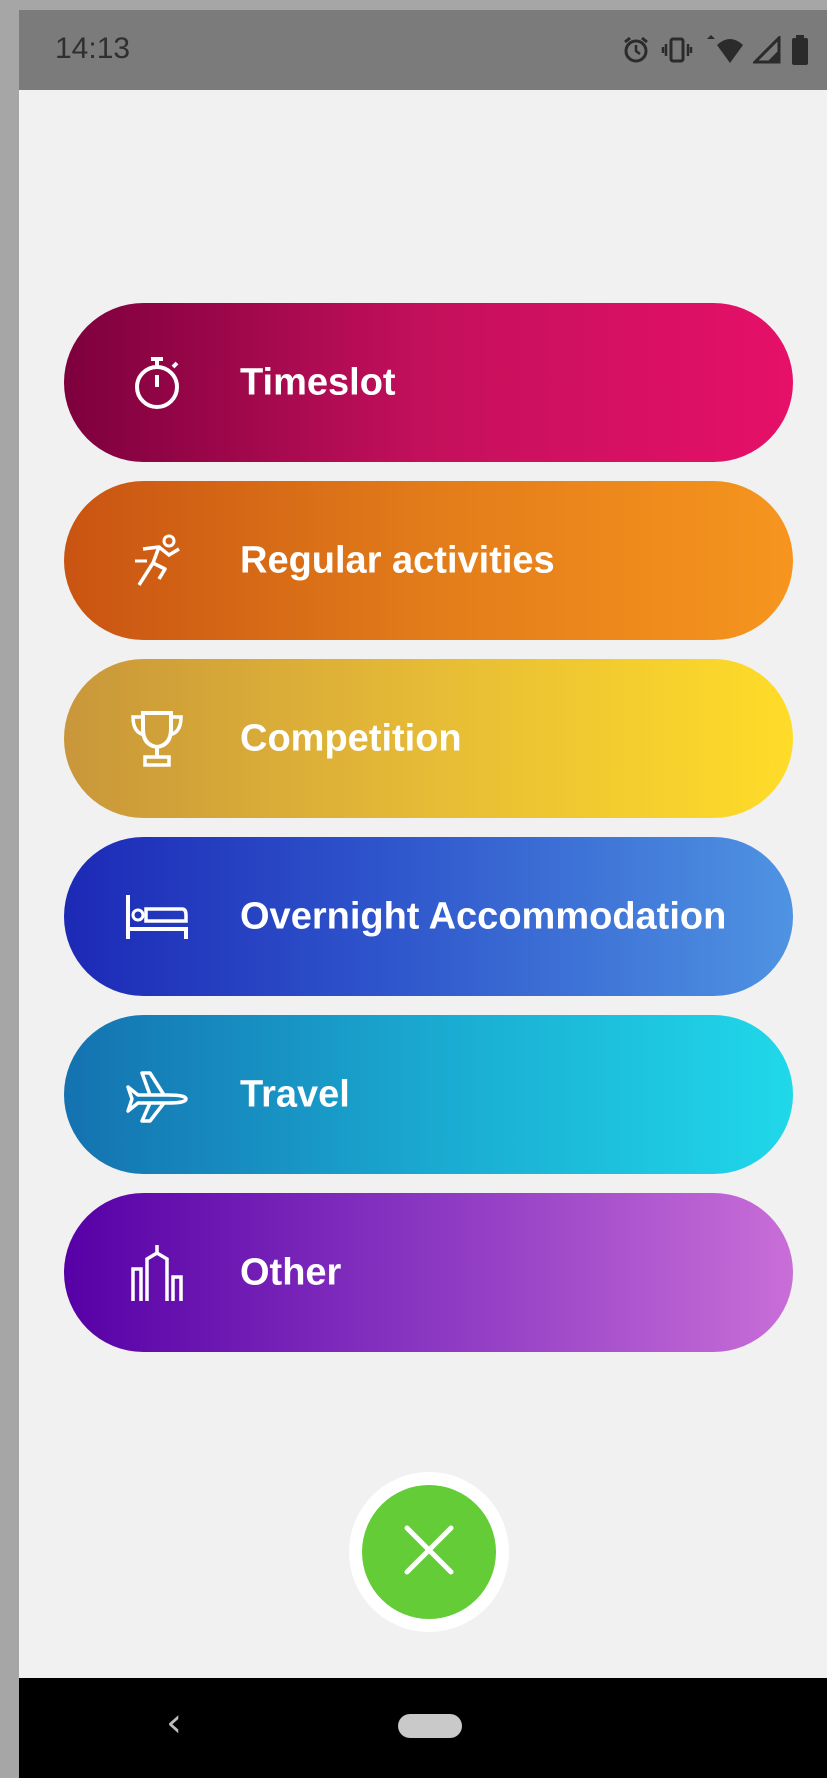 The height and width of the screenshot is (1778, 827). I want to click on close-button, so click(429, 1552).